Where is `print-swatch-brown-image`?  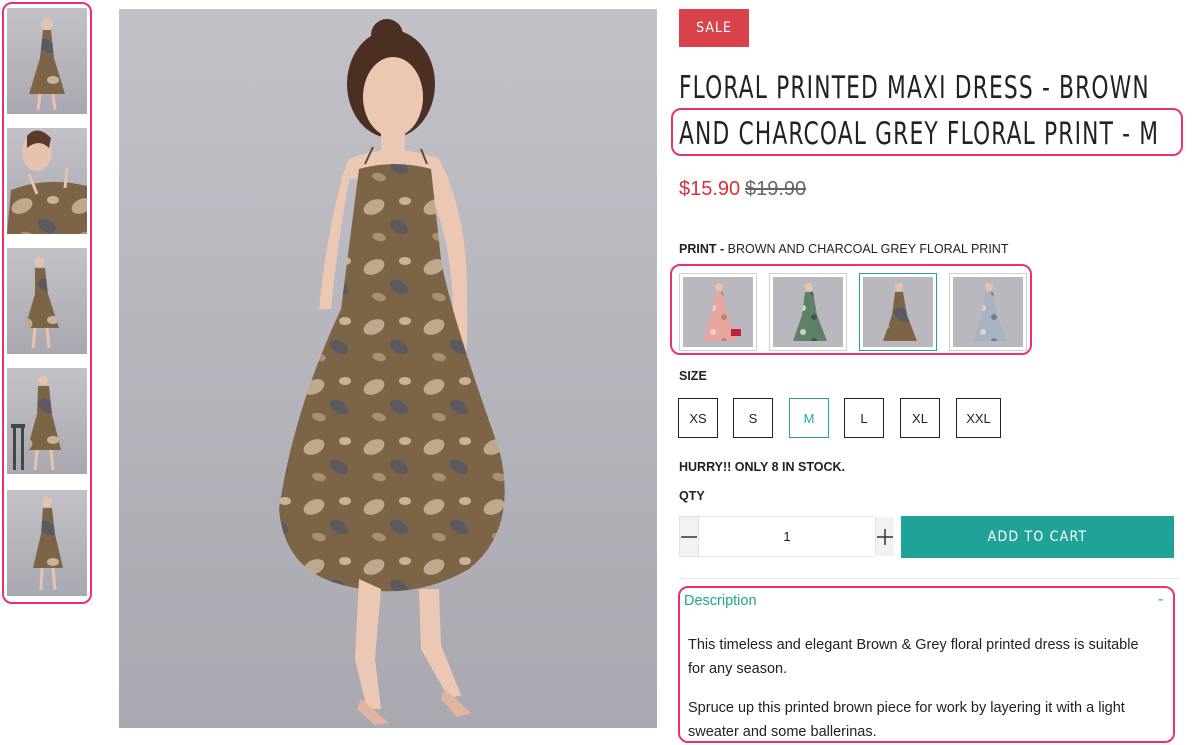 print-swatch-brown-image is located at coordinates (898, 312).